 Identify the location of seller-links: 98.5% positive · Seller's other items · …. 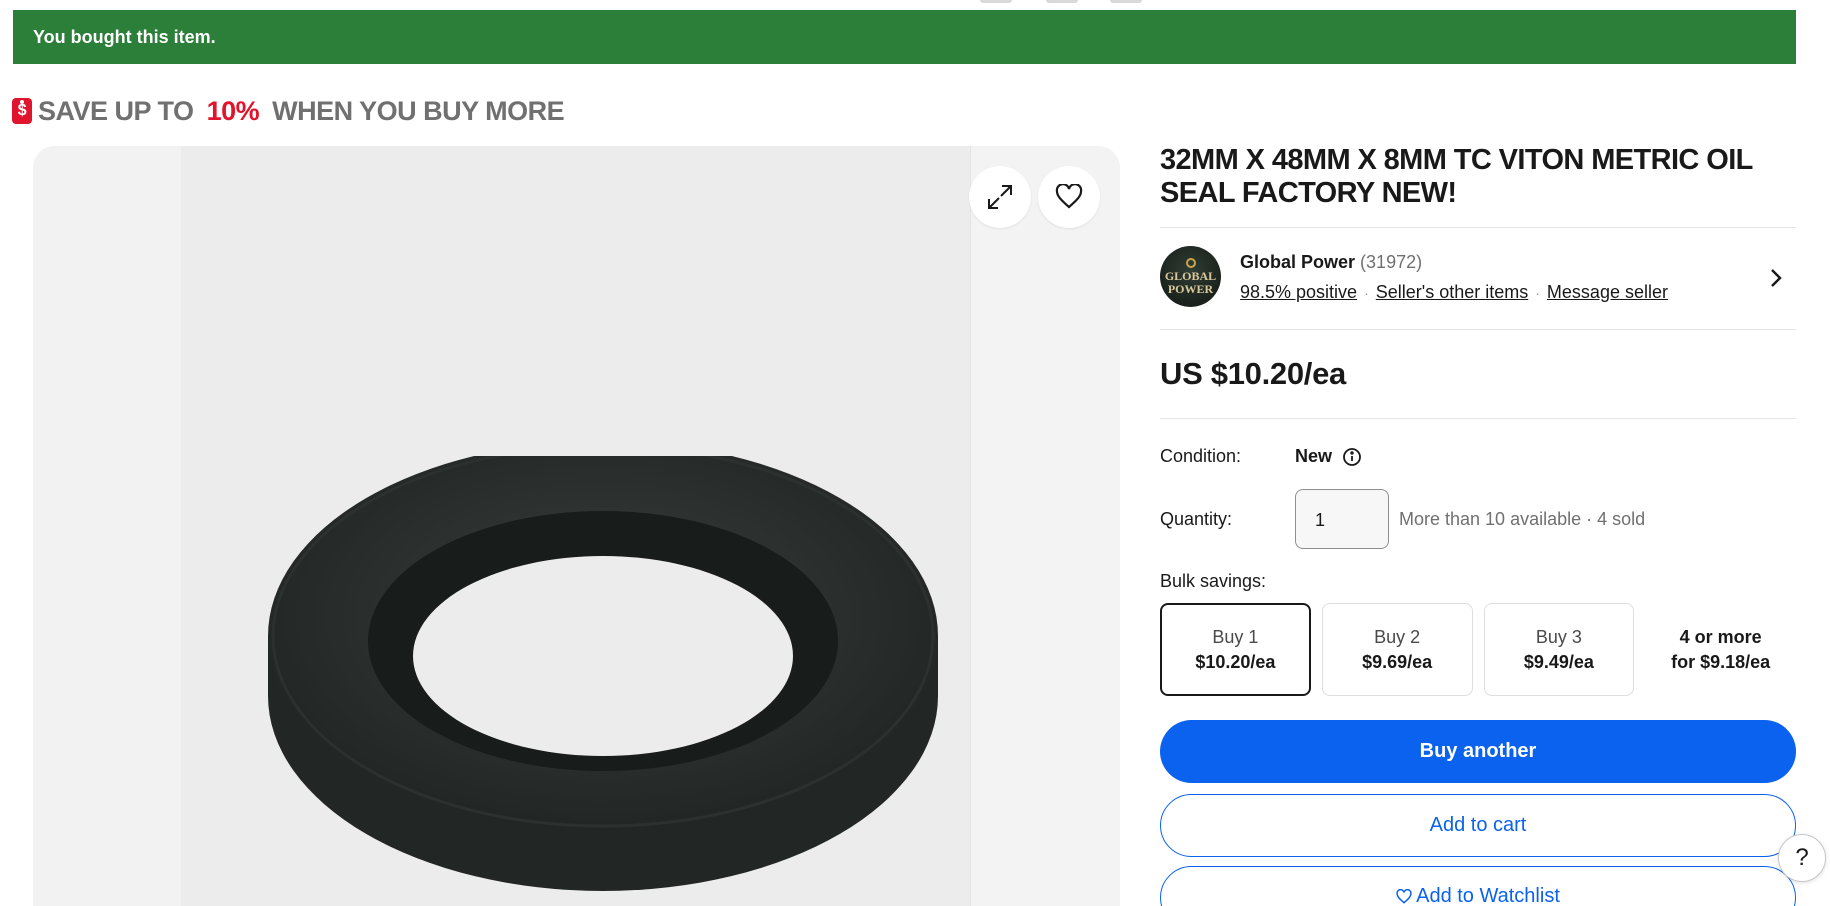
(1454, 292).